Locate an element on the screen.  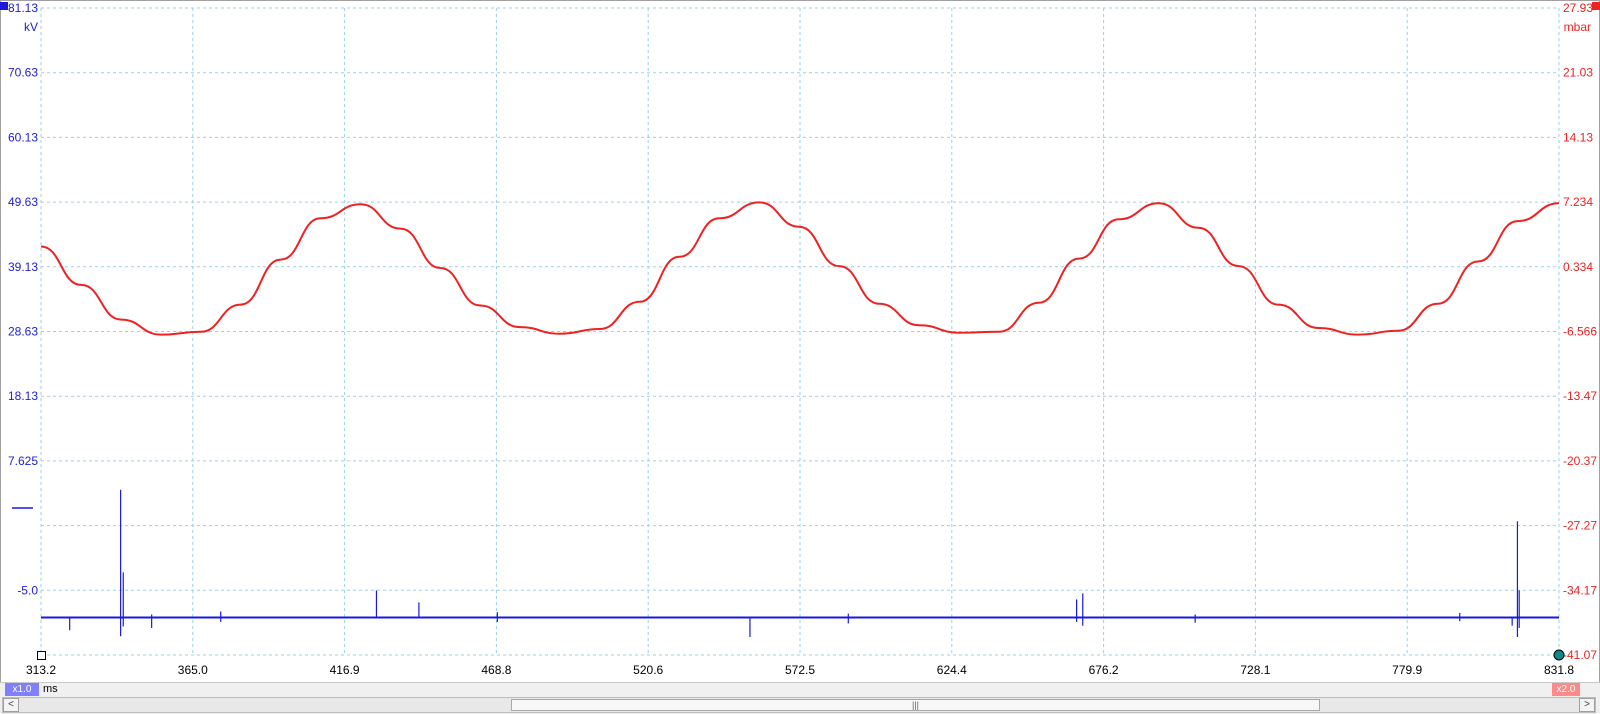
left-axis-tick-label: 28.63 is located at coordinates (23, 332).